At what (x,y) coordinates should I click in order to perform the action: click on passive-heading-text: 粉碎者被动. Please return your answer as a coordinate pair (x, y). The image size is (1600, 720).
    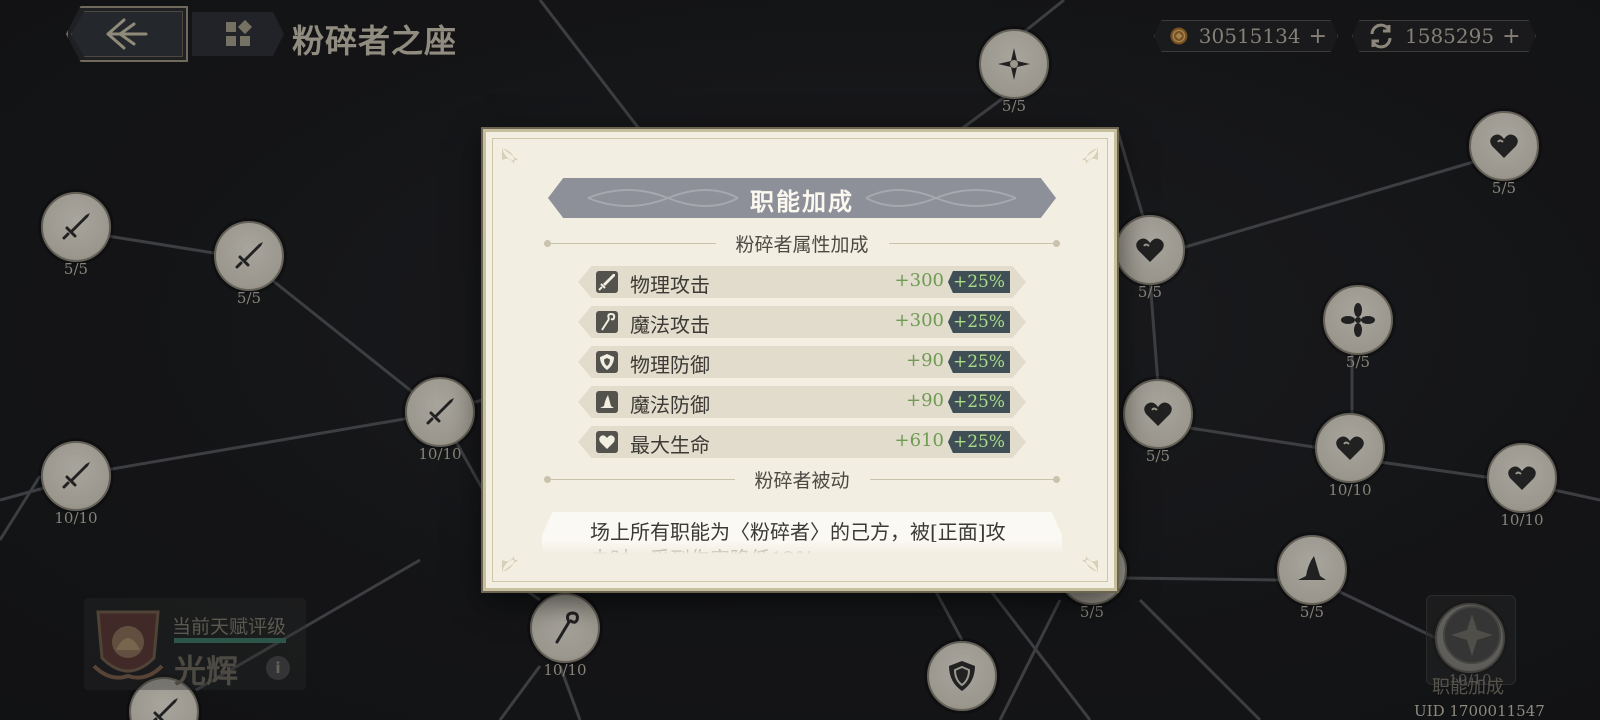
    Looking at the image, I should click on (802, 480).